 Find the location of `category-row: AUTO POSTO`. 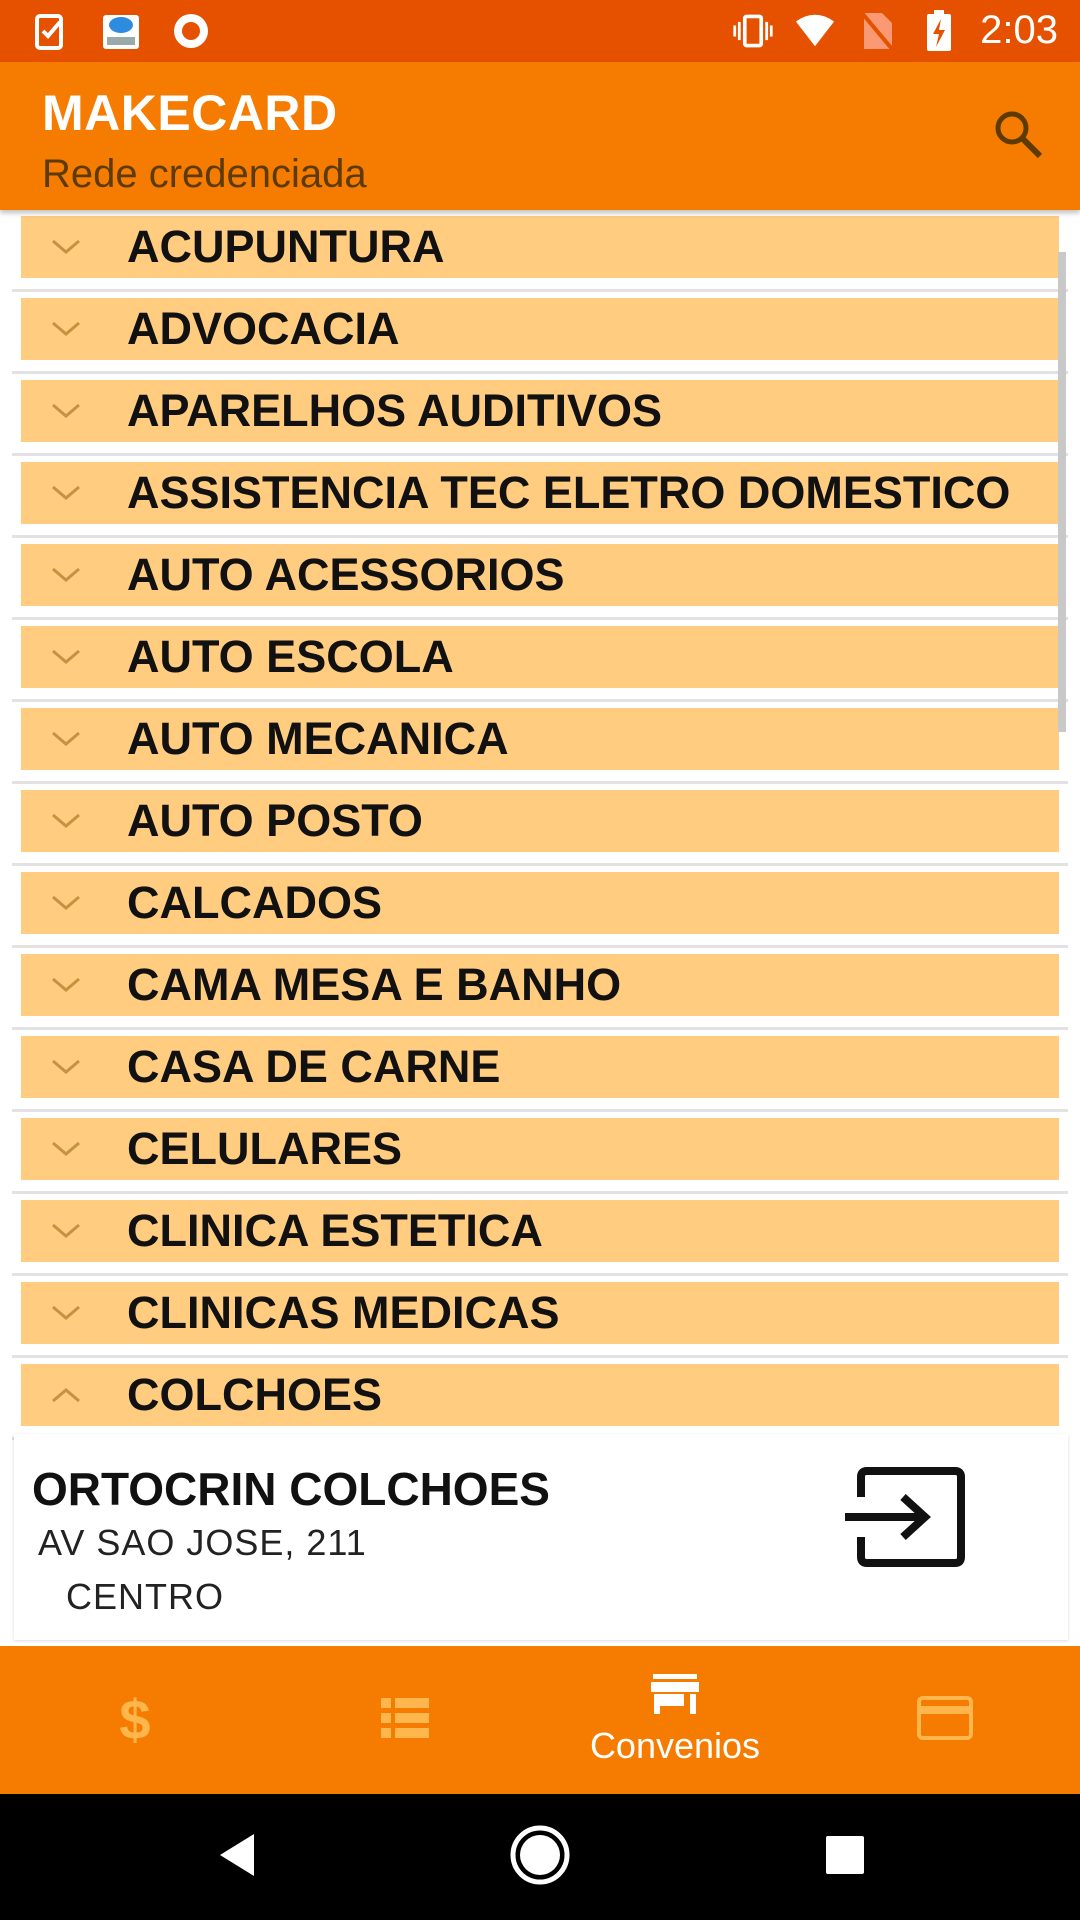

category-row: AUTO POSTO is located at coordinates (540, 825).